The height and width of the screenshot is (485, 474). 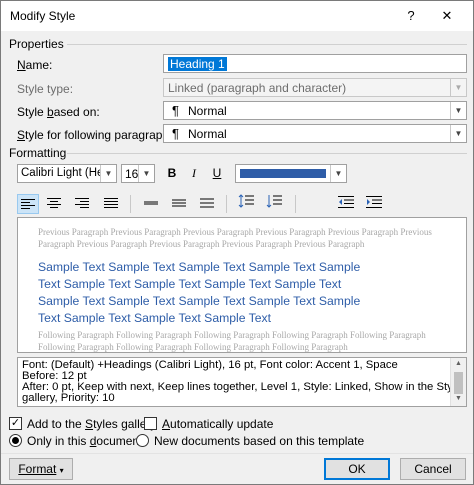 I want to click on auto-update-checkbox, so click(x=150, y=423).